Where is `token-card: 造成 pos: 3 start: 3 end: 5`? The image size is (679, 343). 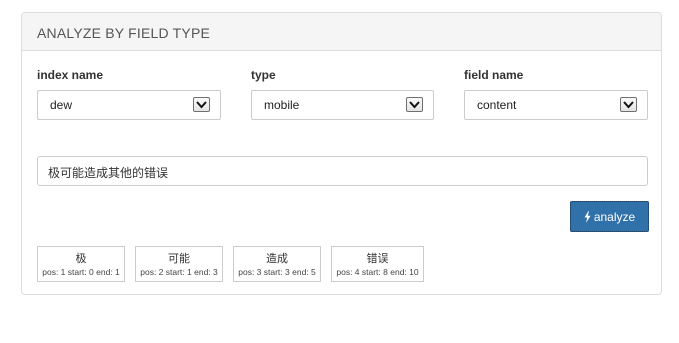 token-card: 造成 pos: 3 start: 3 end: 5 is located at coordinates (277, 264).